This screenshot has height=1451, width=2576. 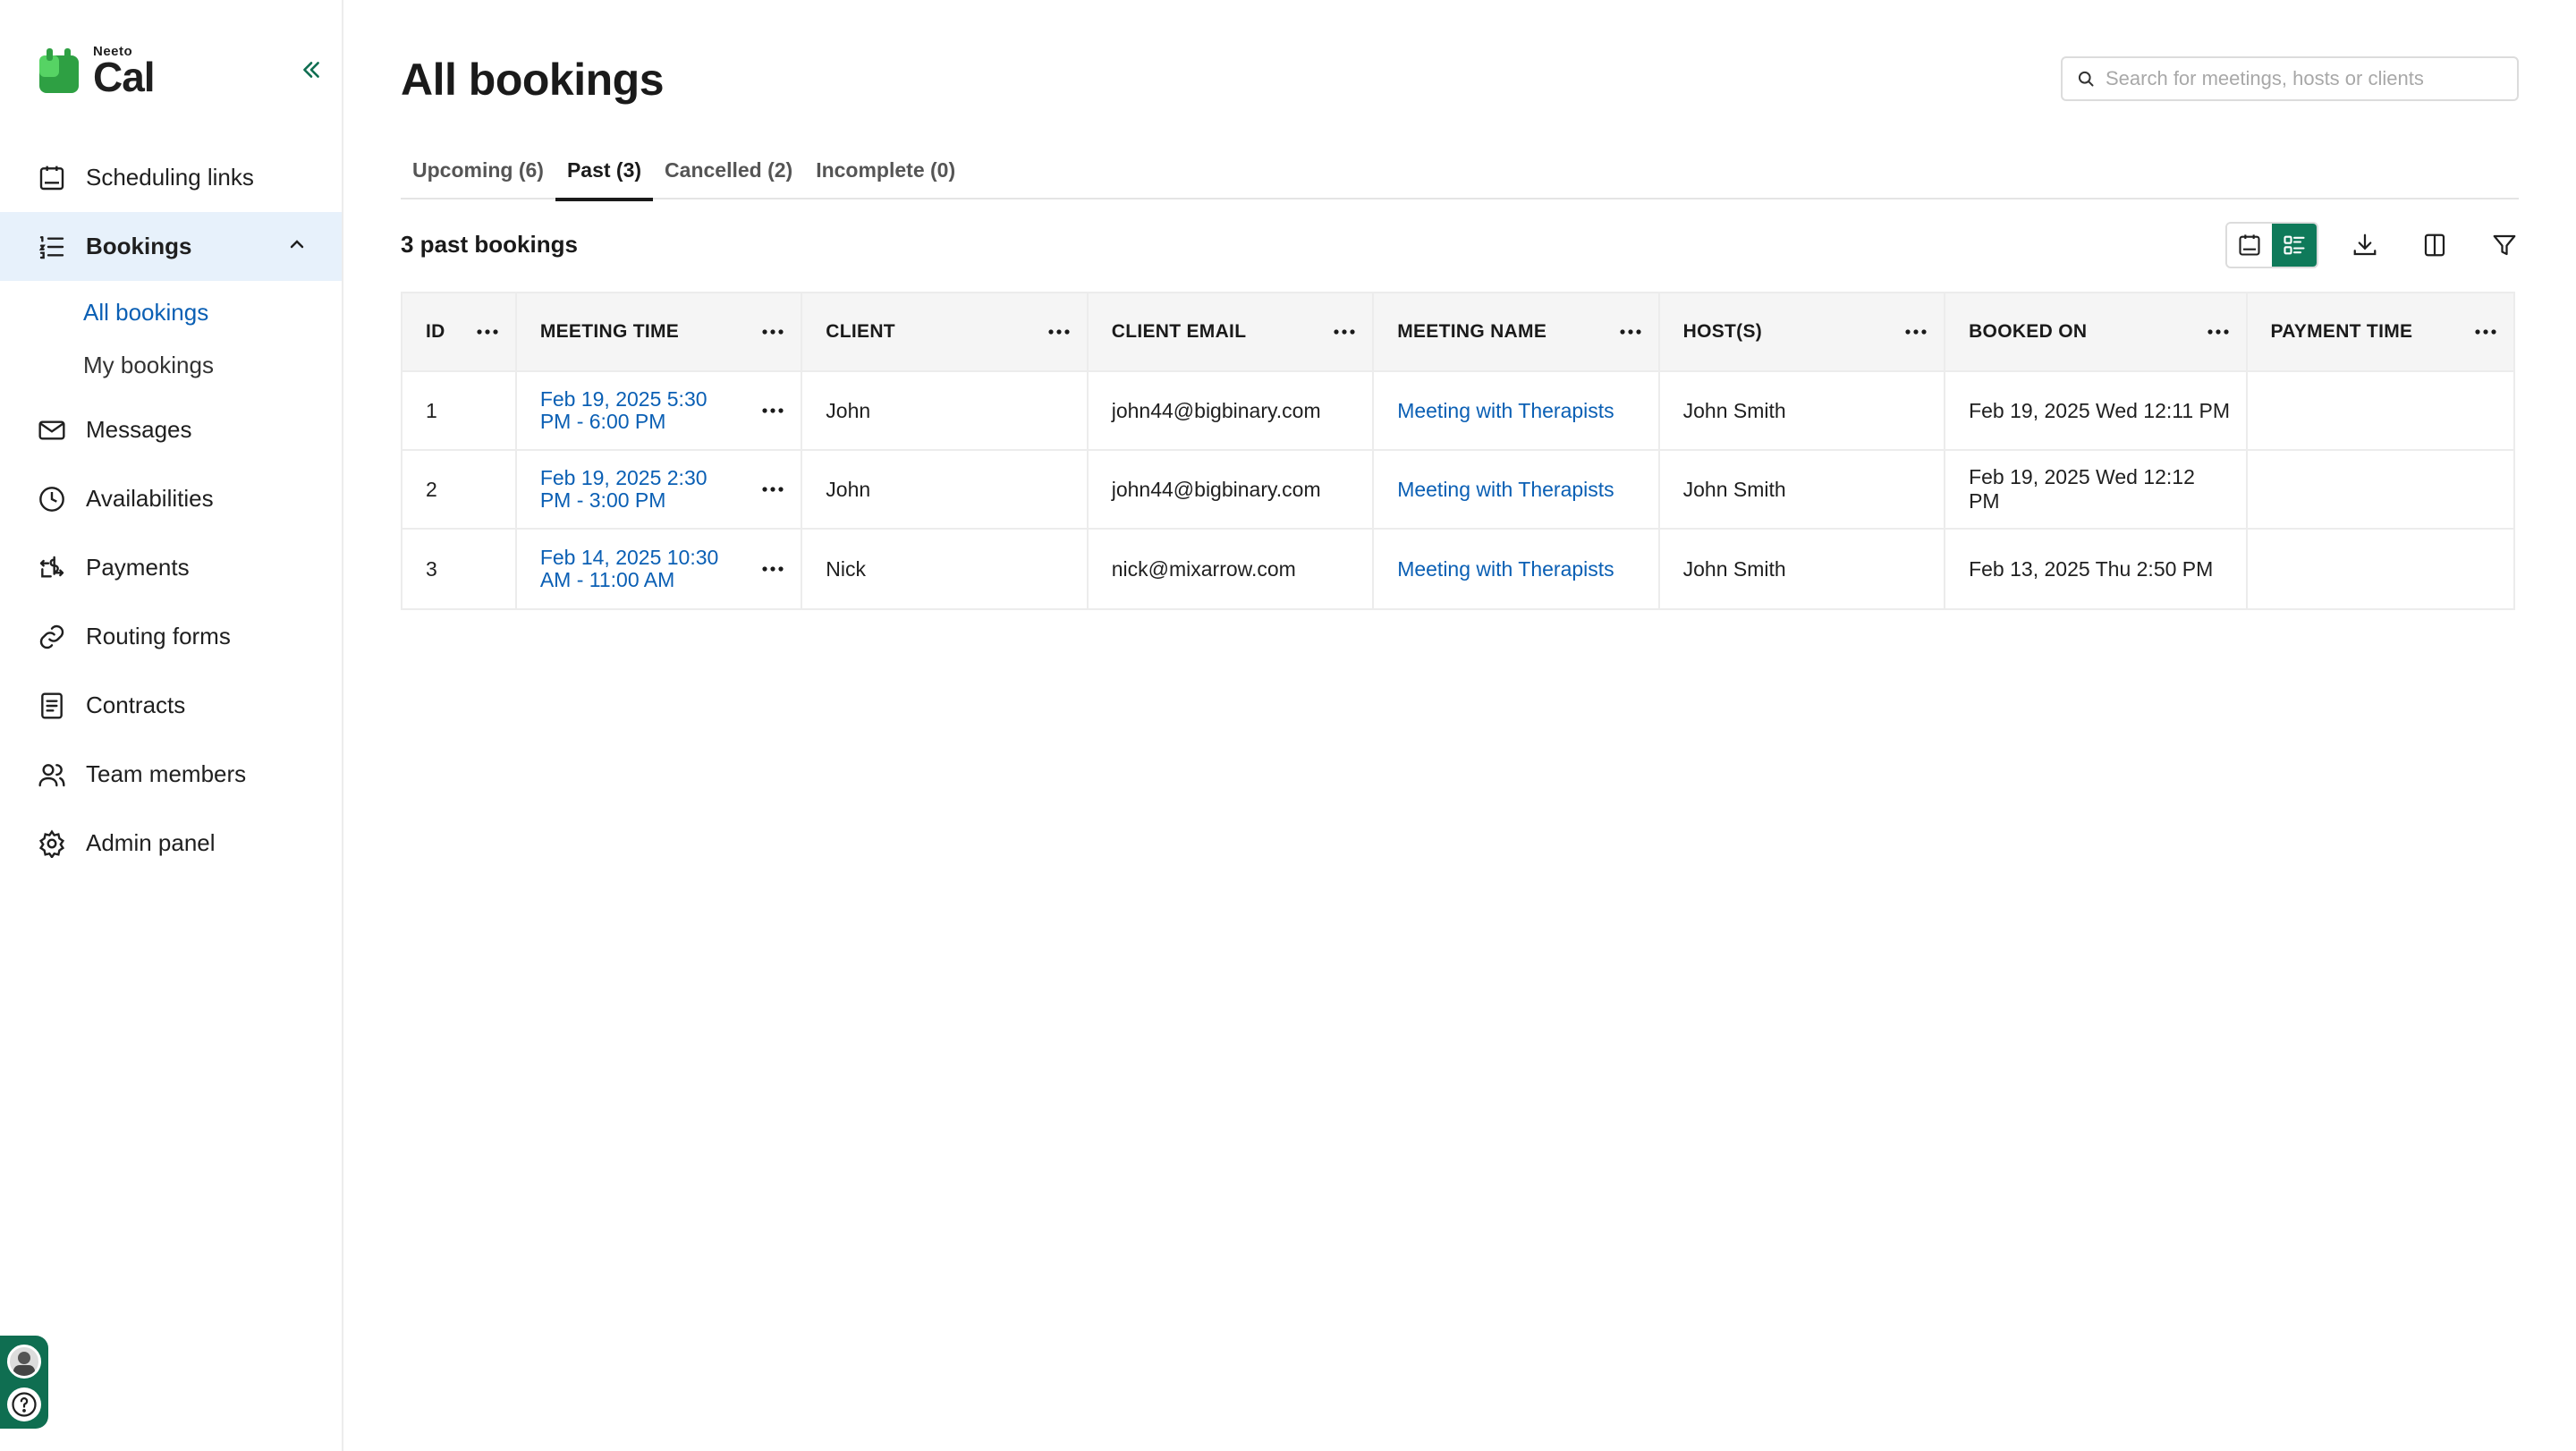 What do you see at coordinates (634, 490) in the screenshot?
I see `meeting-time-link: Feb 19, 2025 2:30 PM - 3:00 PM` at bounding box center [634, 490].